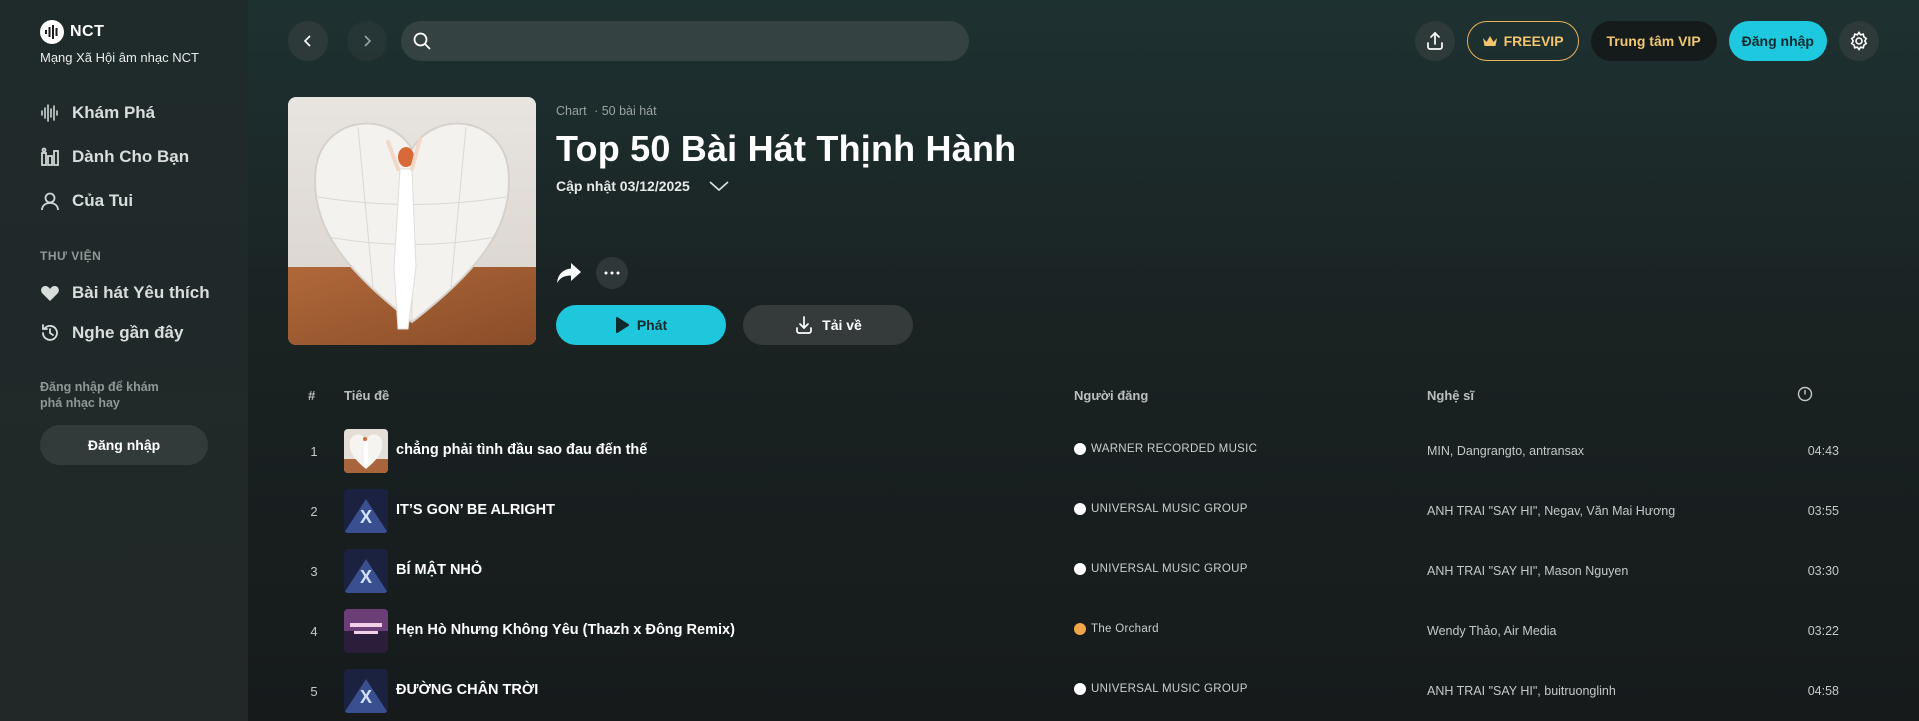 The height and width of the screenshot is (721, 1919). Describe the element at coordinates (131, 156) in the screenshot. I see `nav-label: Dành Cho Bạn` at that location.